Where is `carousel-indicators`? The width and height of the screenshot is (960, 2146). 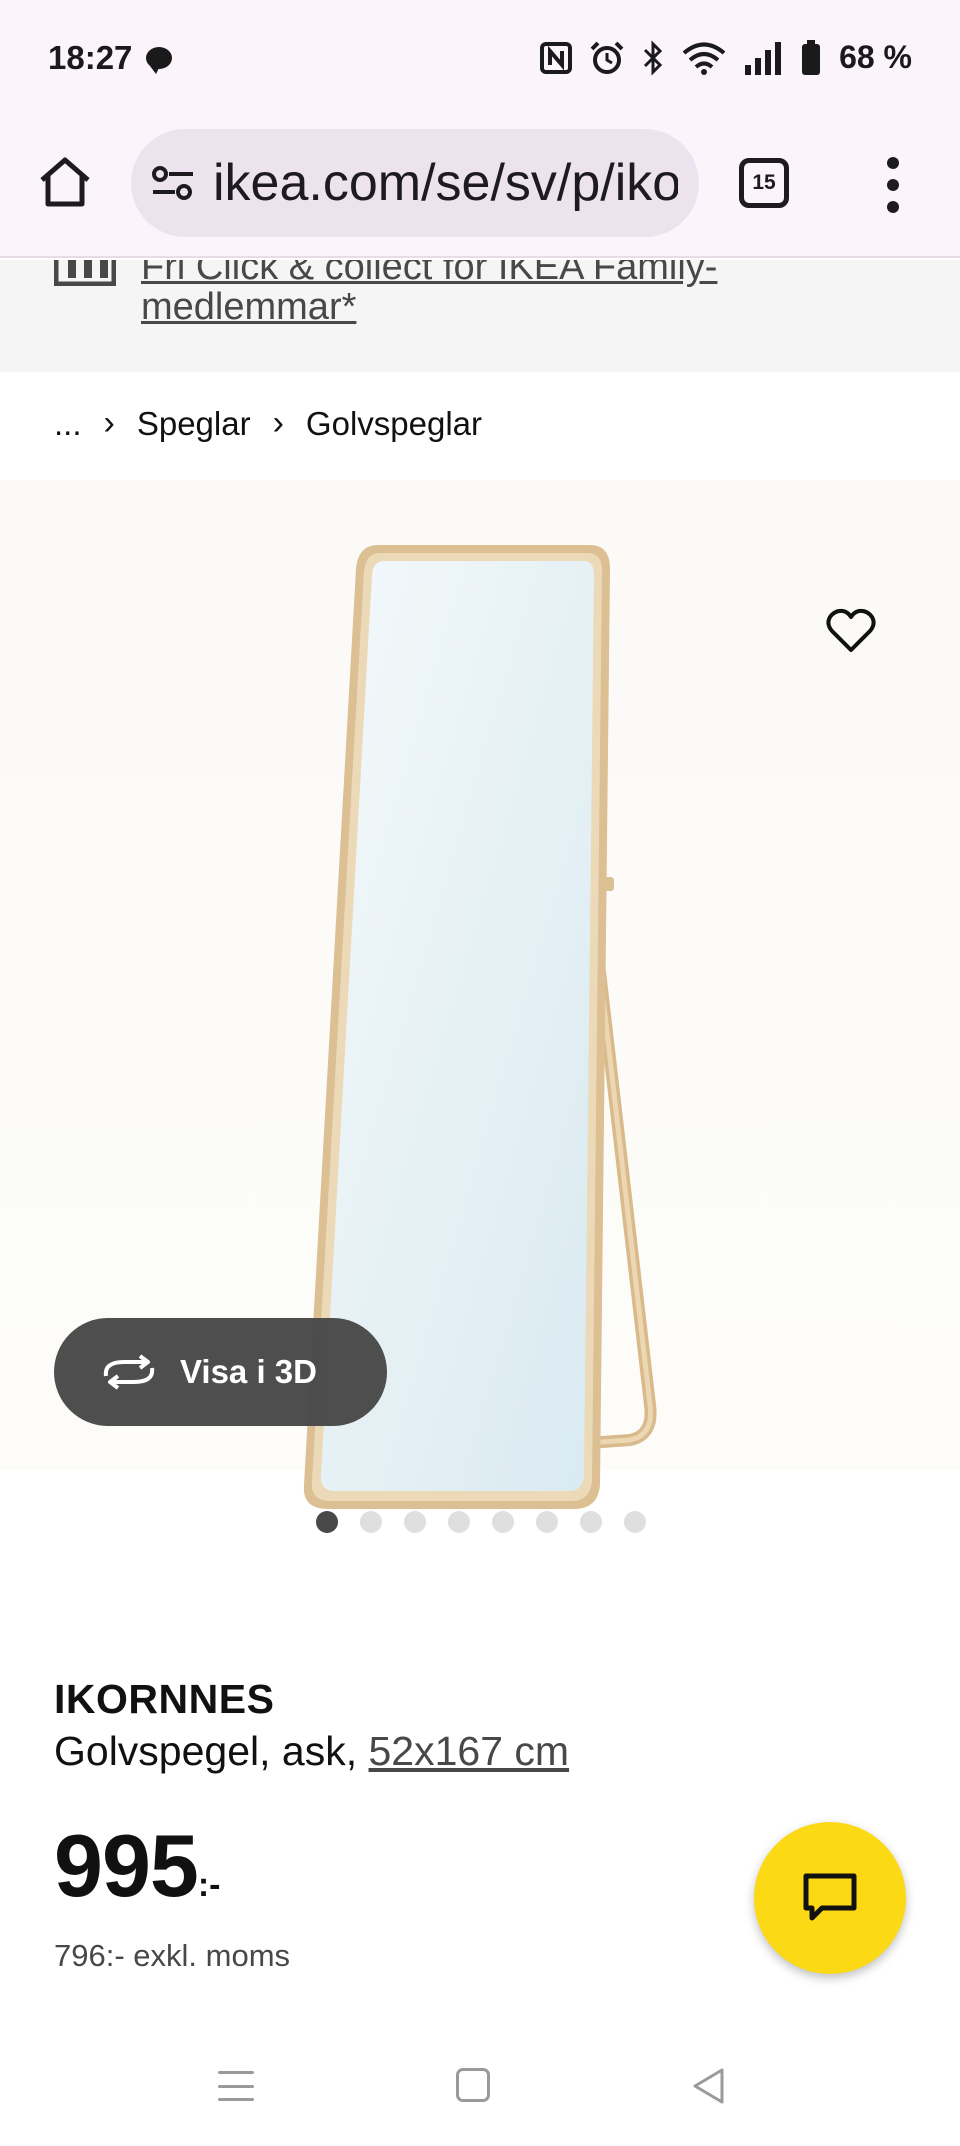
carousel-indicators is located at coordinates (481, 1522).